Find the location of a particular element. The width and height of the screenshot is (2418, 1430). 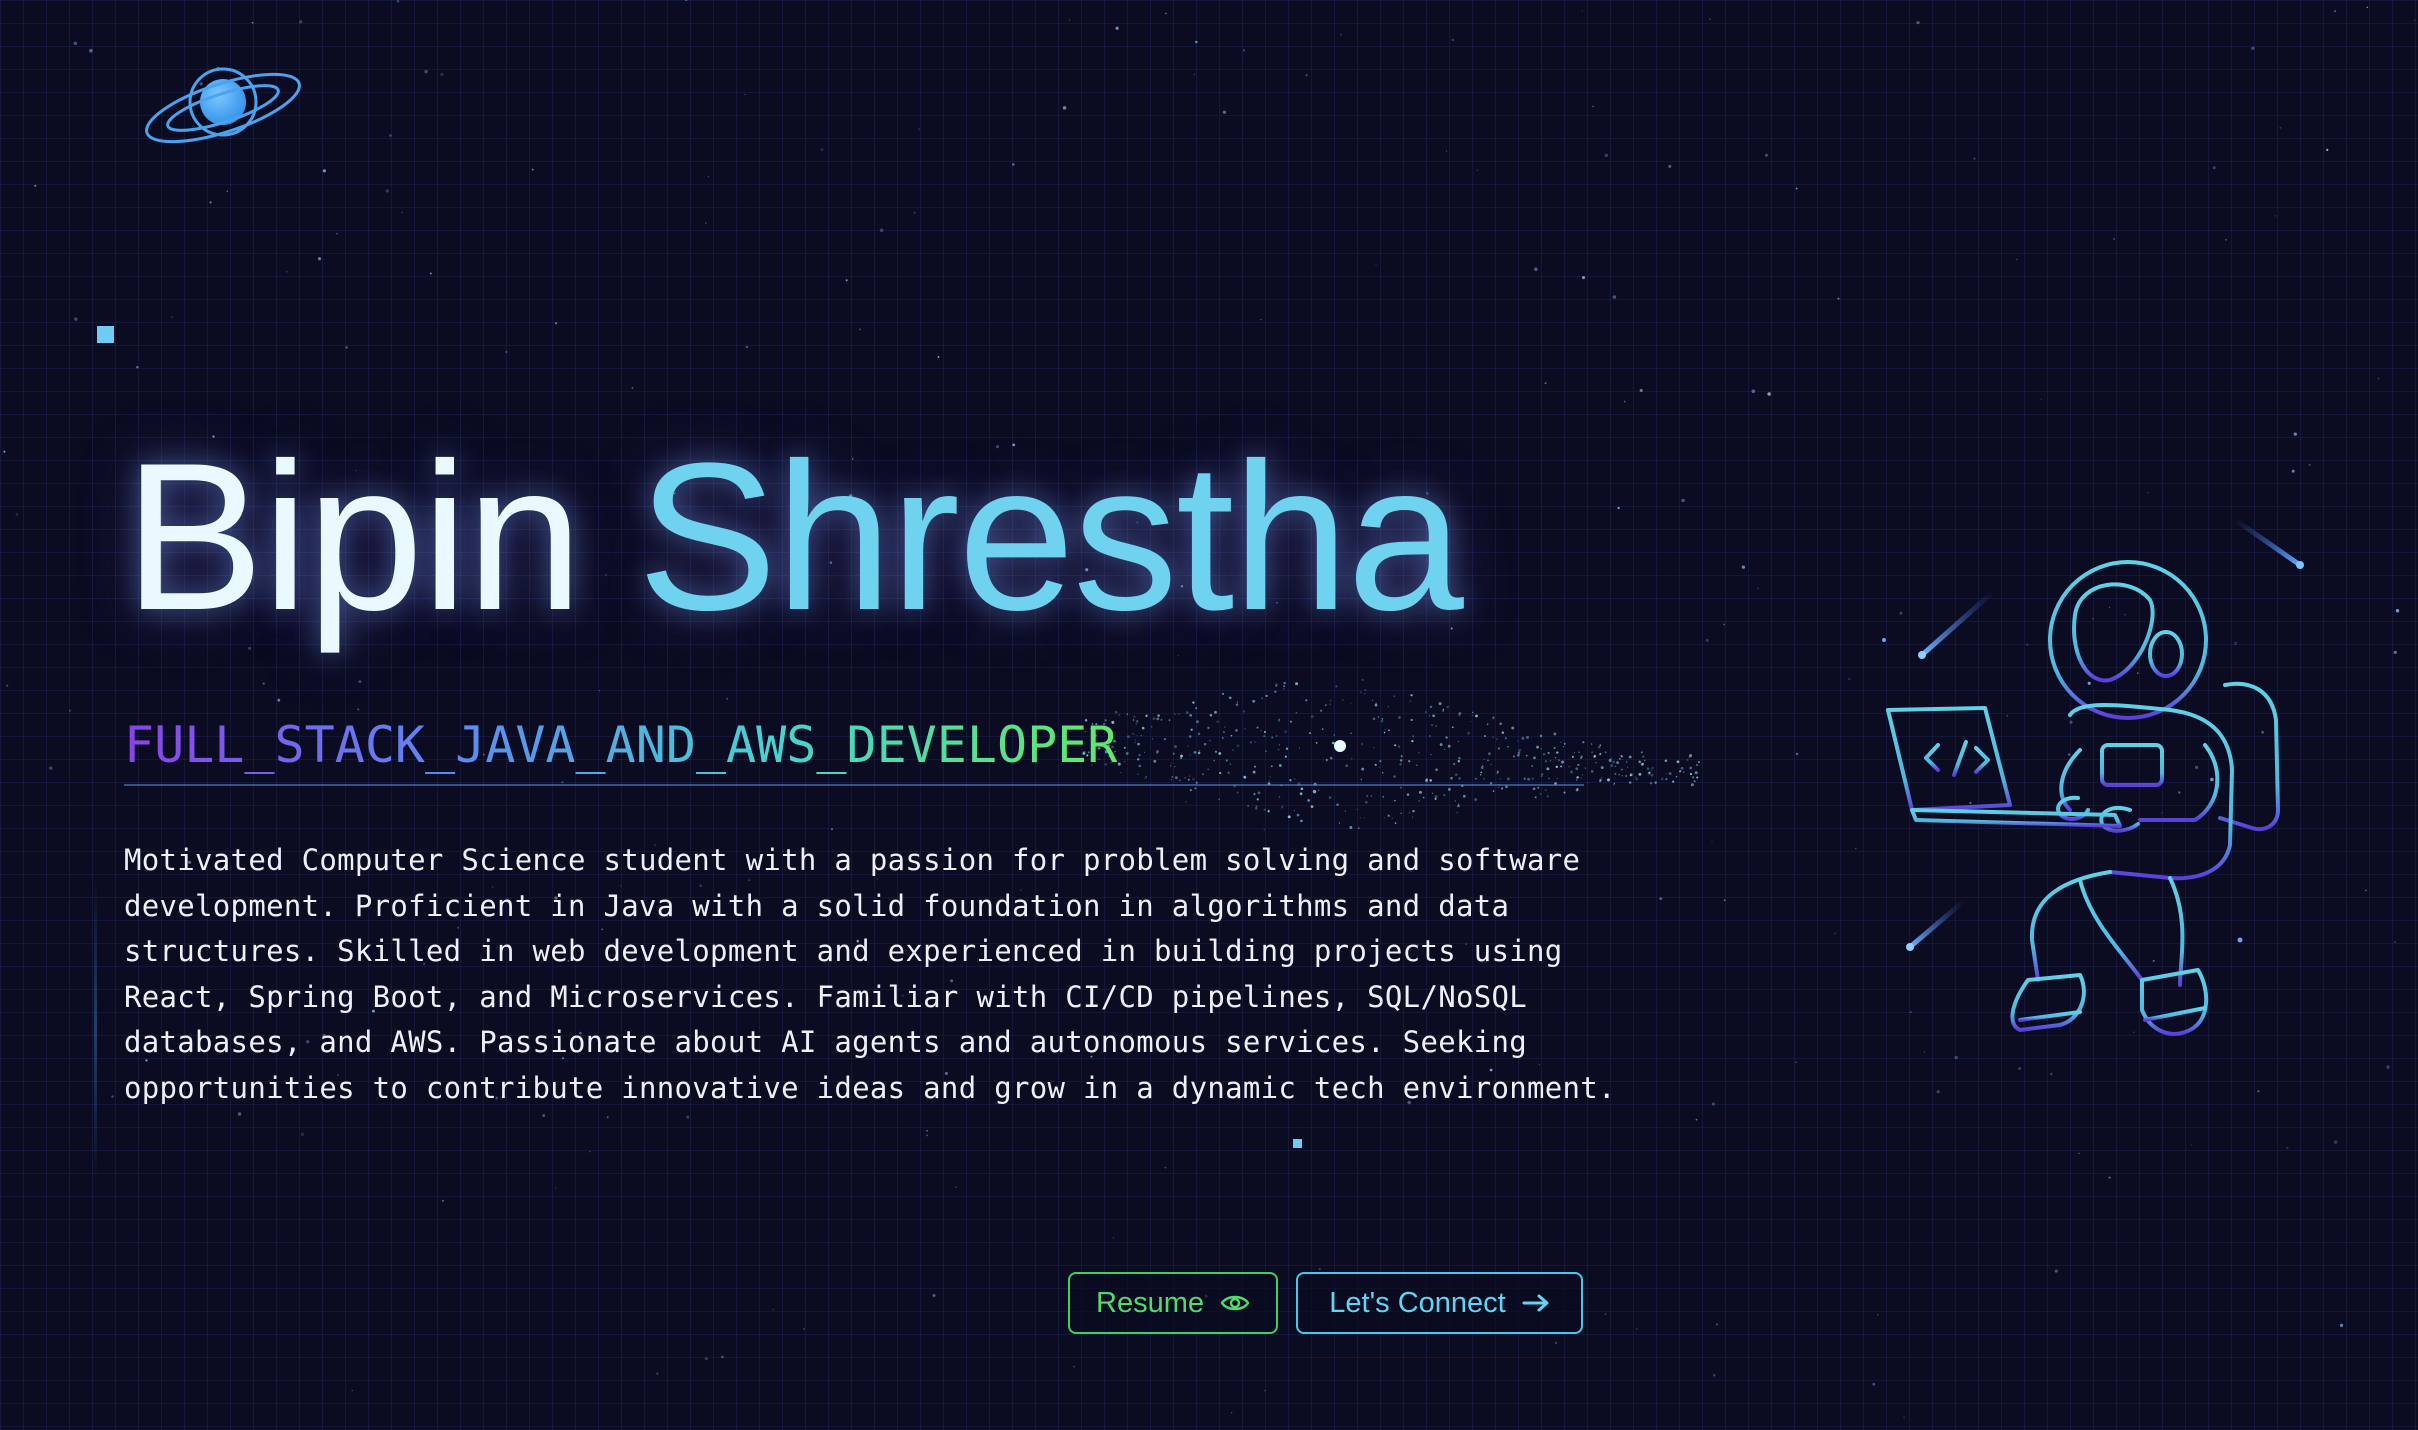

logo-planet-icon is located at coordinates (223, 107).